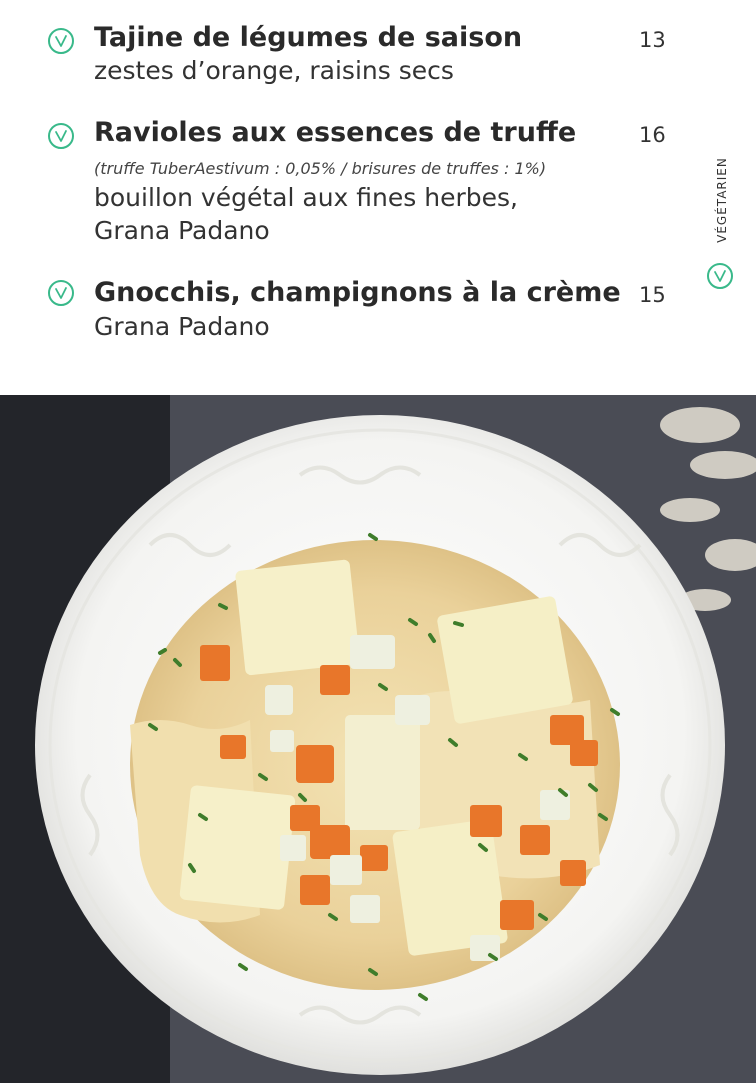 This screenshot has width=756, height=1083. Describe the element at coordinates (335, 132) in the screenshot. I see `dish-title: Ravioles aux essences de truffe` at that location.